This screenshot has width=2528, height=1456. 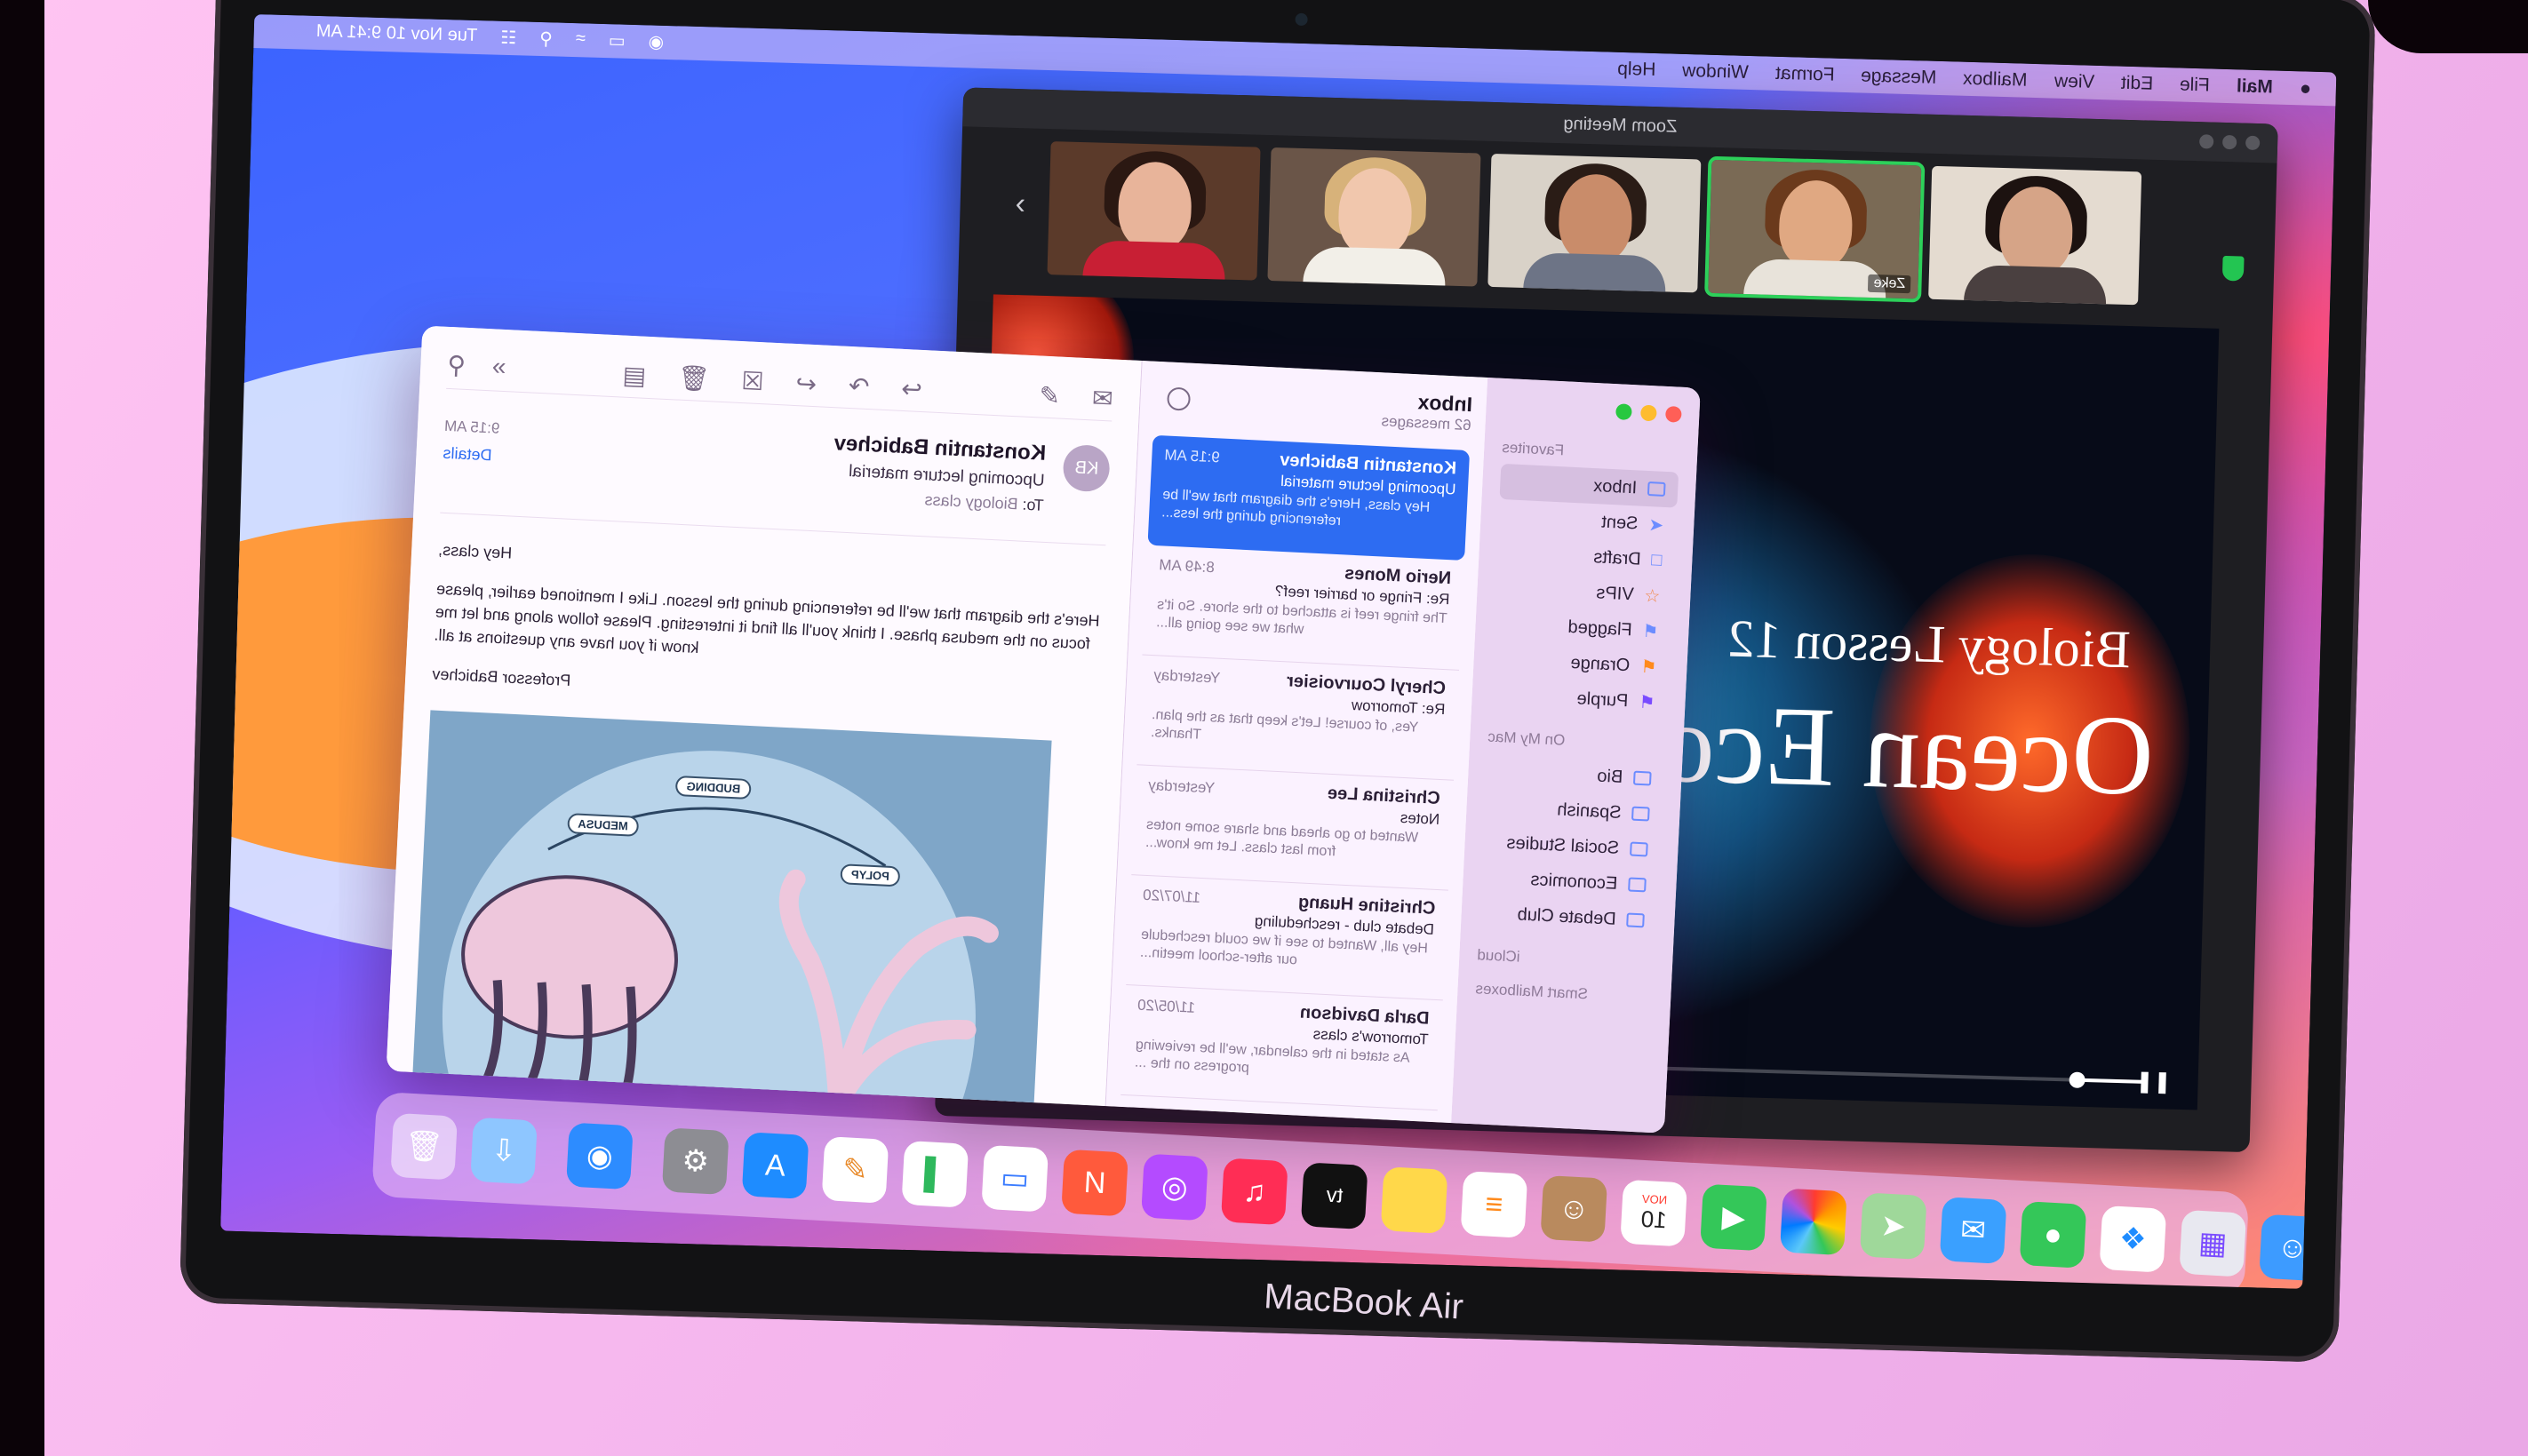 What do you see at coordinates (1187, 566) in the screenshot?
I see `message-time: 8:49 AM` at bounding box center [1187, 566].